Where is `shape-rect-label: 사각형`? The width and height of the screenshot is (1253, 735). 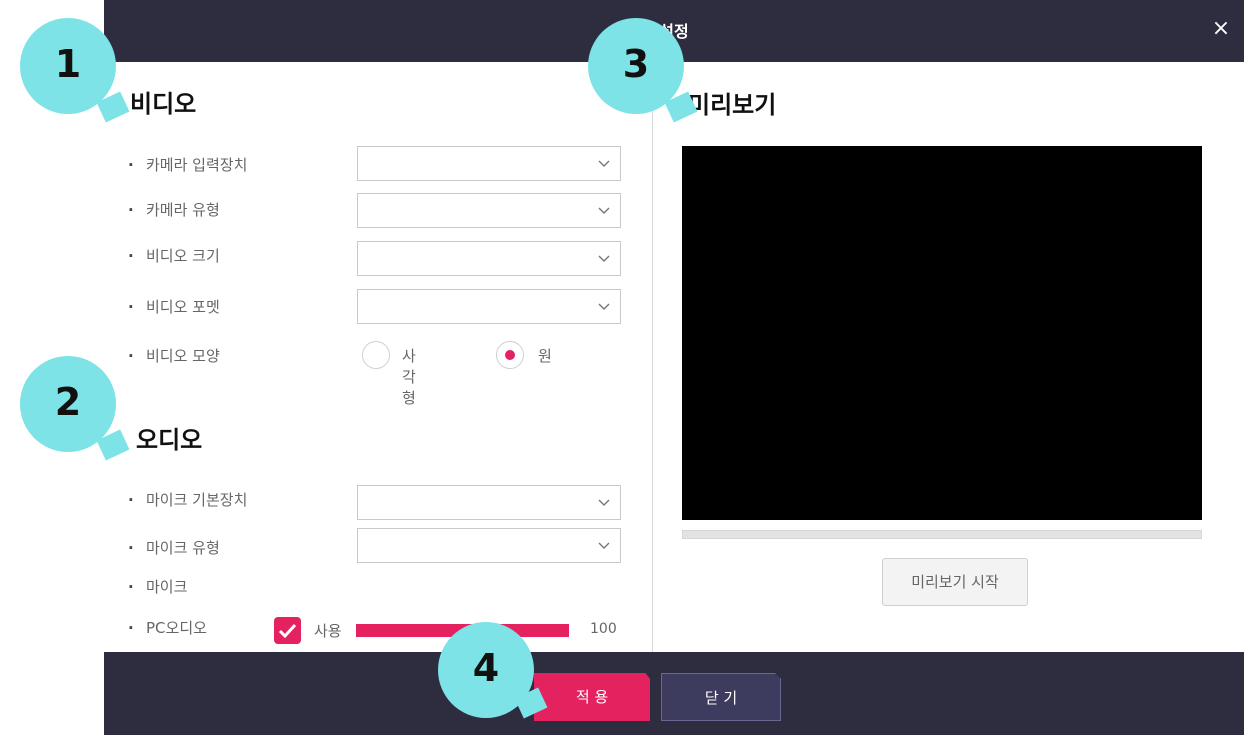 shape-rect-label: 사각형 is located at coordinates (409, 377).